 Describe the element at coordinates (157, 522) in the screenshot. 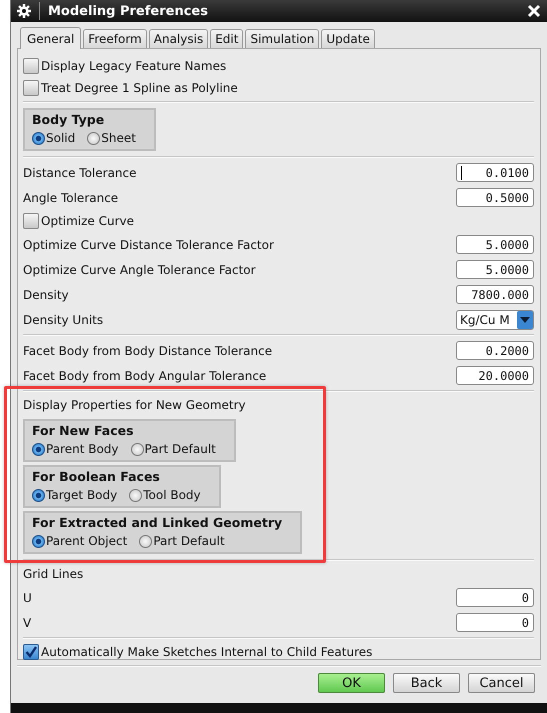

I see `group-title: For Extracted and Linked Geometry` at that location.